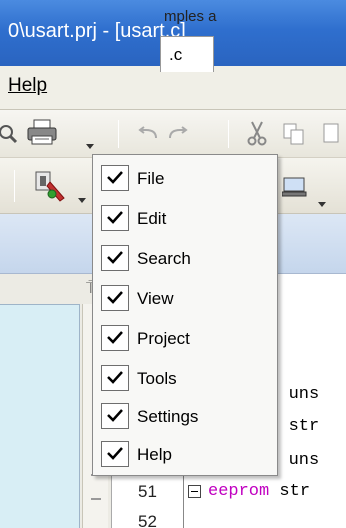 The height and width of the screenshot is (528, 346). I want to click on redo-icon, so click(178, 134).